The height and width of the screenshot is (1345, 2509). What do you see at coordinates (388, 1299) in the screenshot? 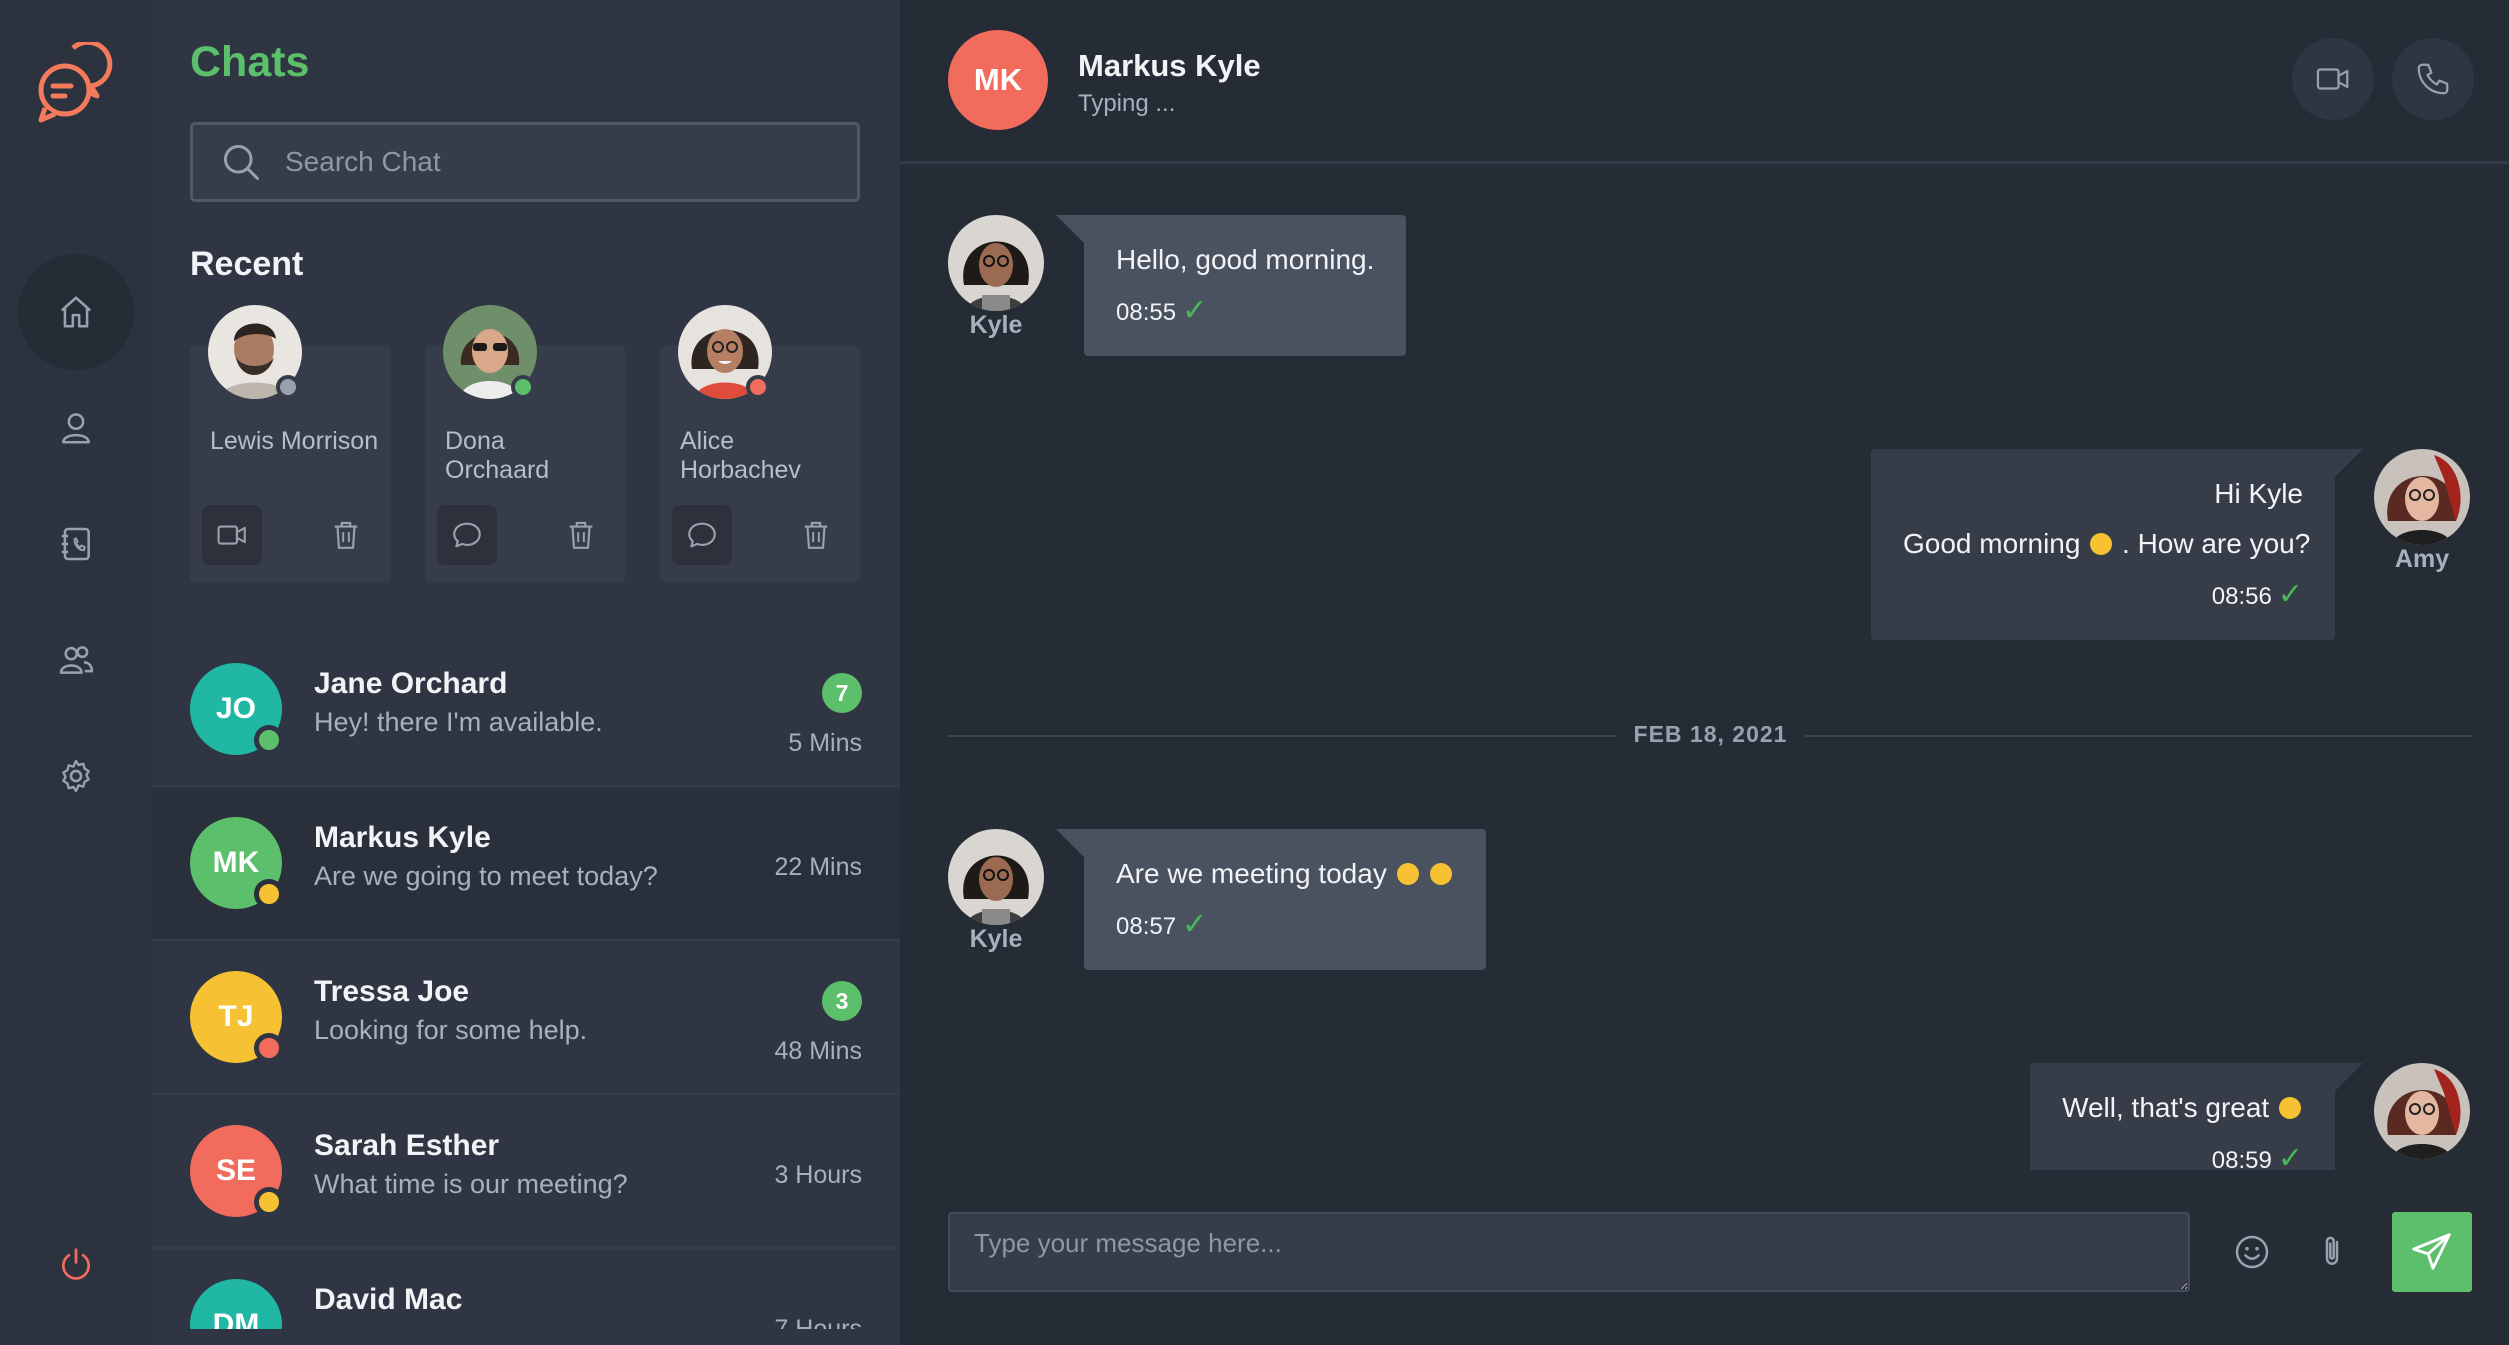
I see `contact-name: David Mac` at bounding box center [388, 1299].